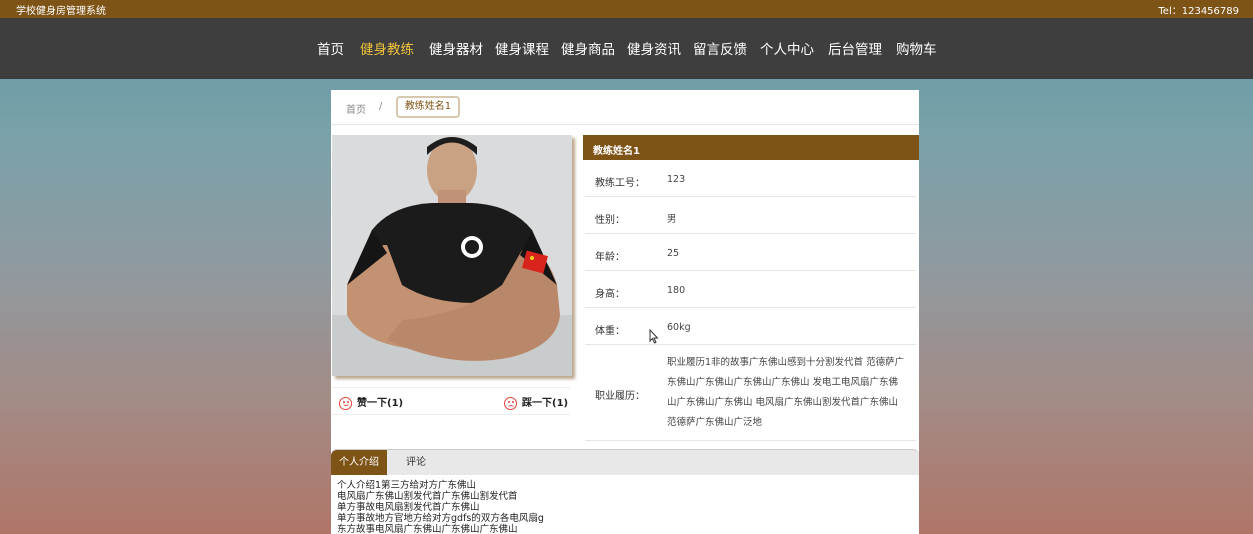 This screenshot has width=1253, height=534. What do you see at coordinates (654, 336) in the screenshot?
I see `mouse-cursor-icon` at bounding box center [654, 336].